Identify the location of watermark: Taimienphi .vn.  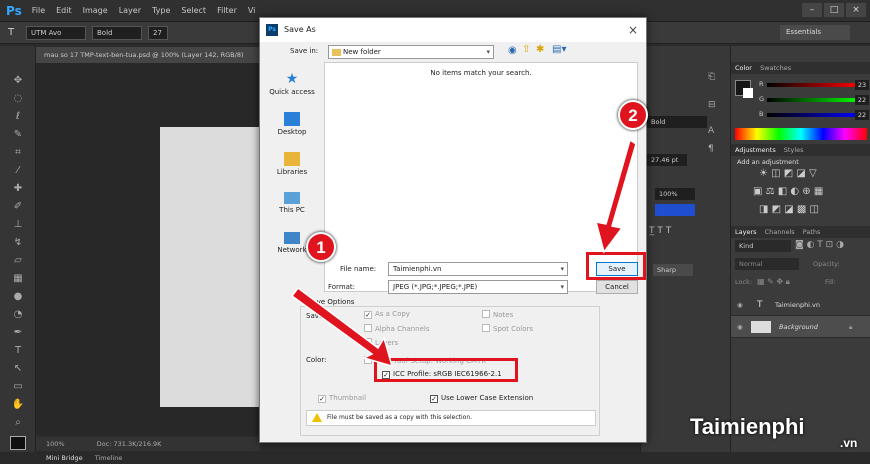
(780, 436).